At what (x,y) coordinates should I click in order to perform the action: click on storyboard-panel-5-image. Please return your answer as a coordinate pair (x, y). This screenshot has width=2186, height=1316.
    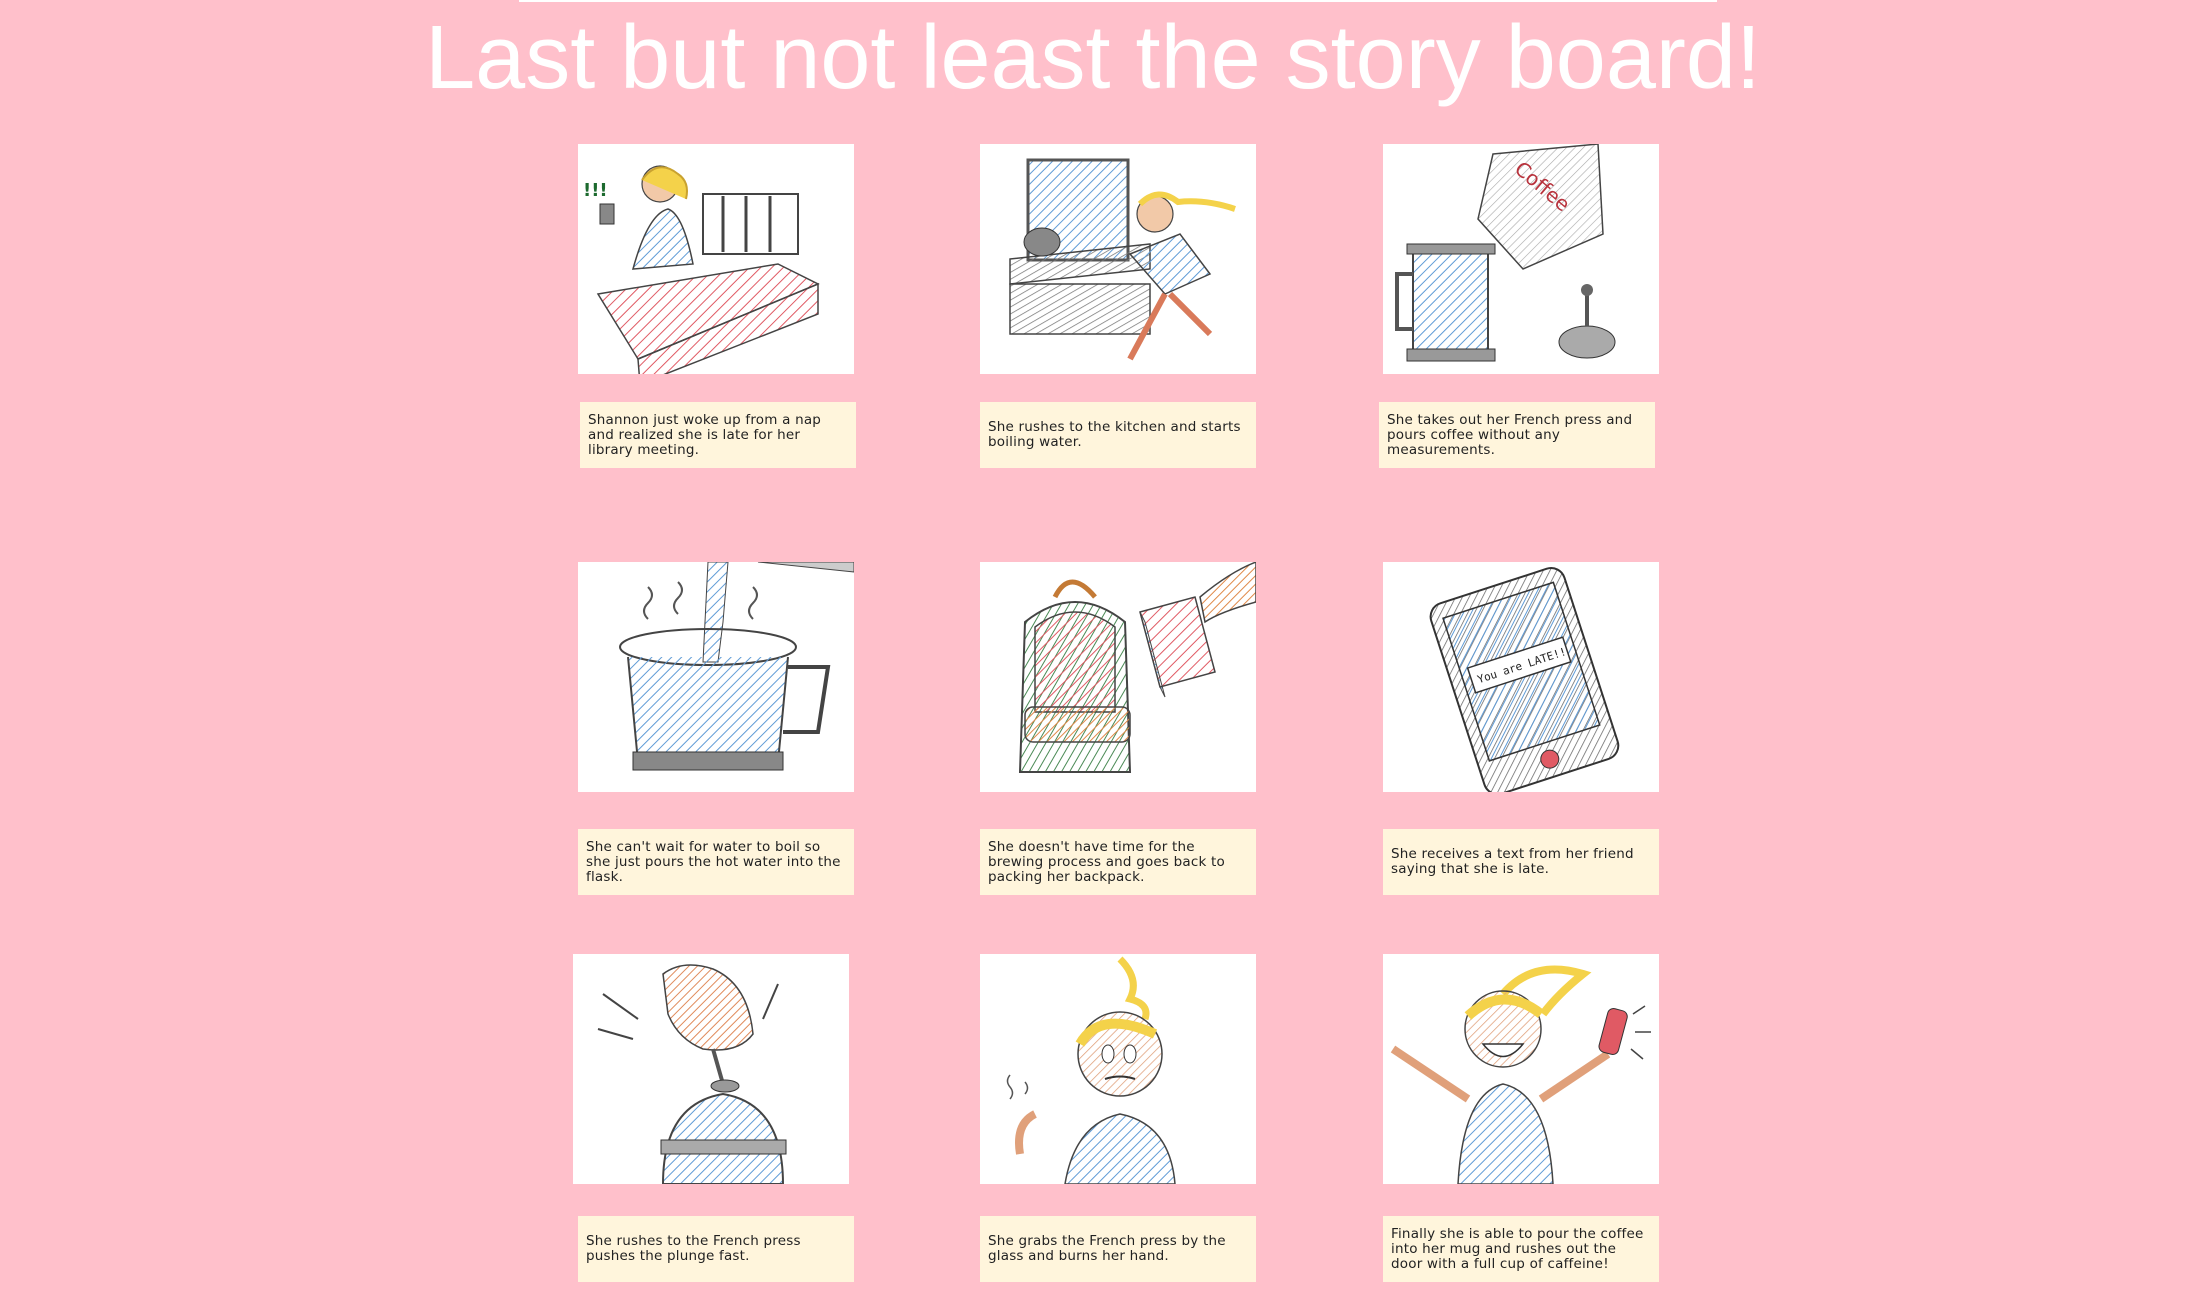
    Looking at the image, I should click on (1118, 677).